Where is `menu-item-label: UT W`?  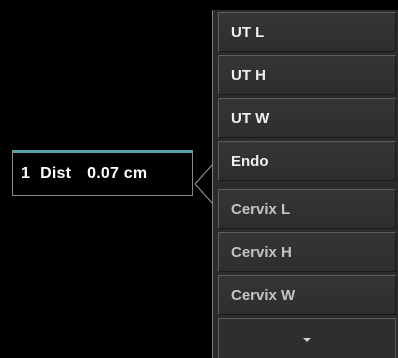
menu-item-label: UT W is located at coordinates (250, 118).